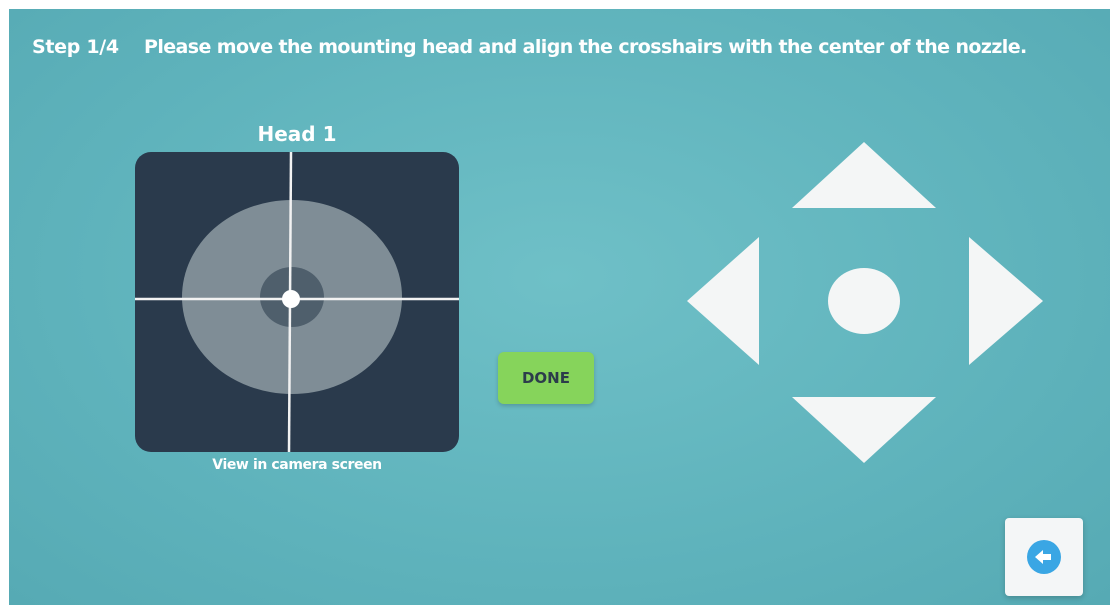 Image resolution: width=1110 pixels, height=605 pixels. I want to click on head-title: Head 1, so click(297, 134).